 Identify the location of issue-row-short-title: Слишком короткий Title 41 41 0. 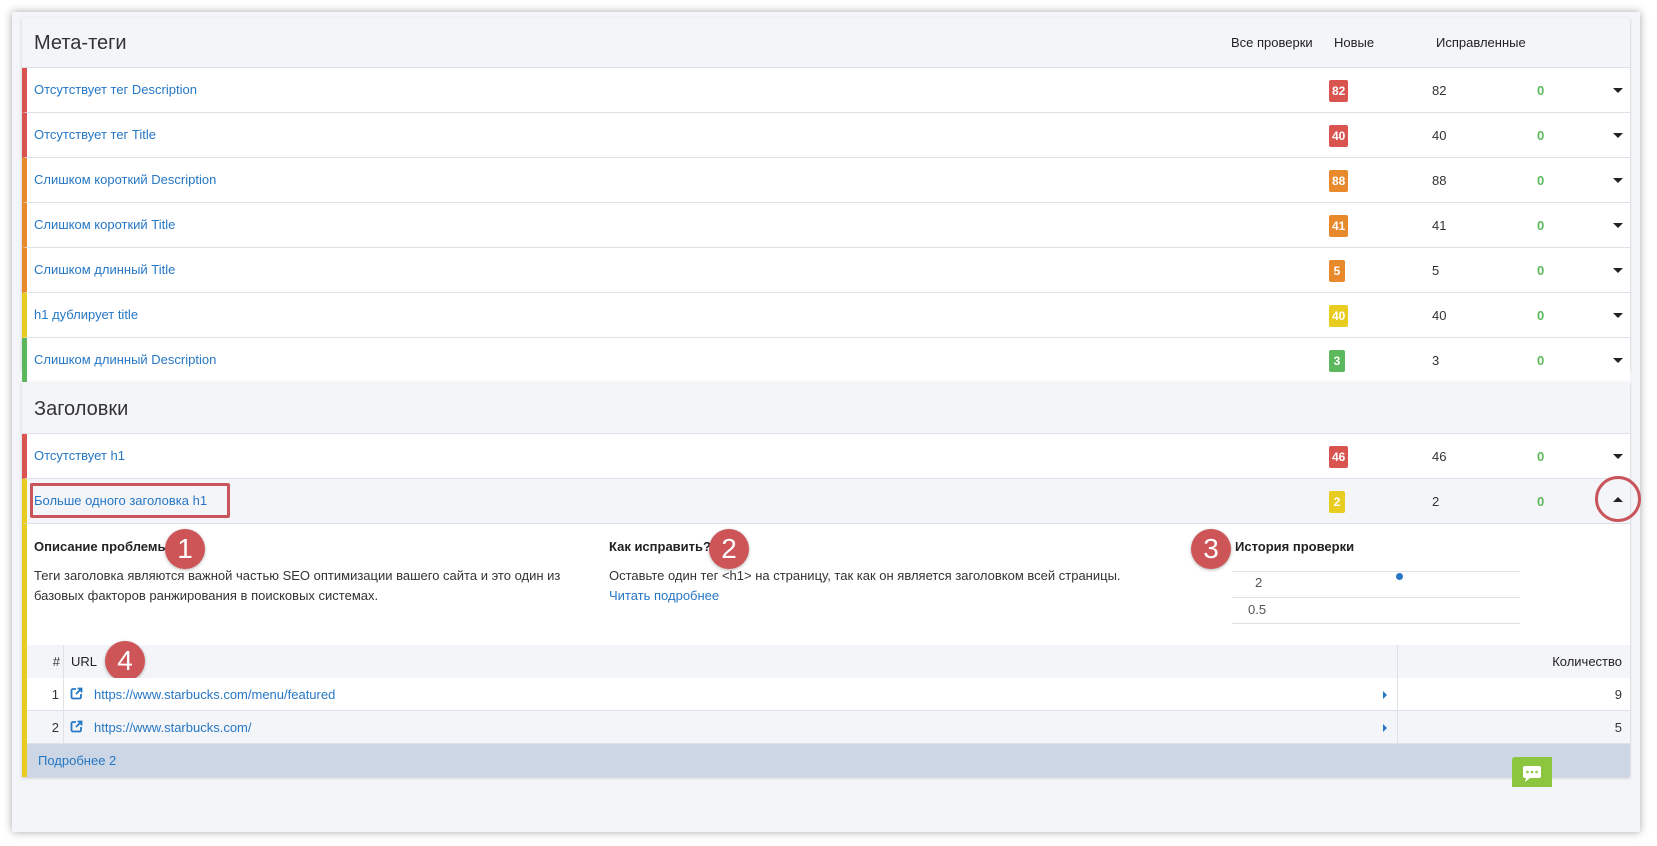
(826, 225).